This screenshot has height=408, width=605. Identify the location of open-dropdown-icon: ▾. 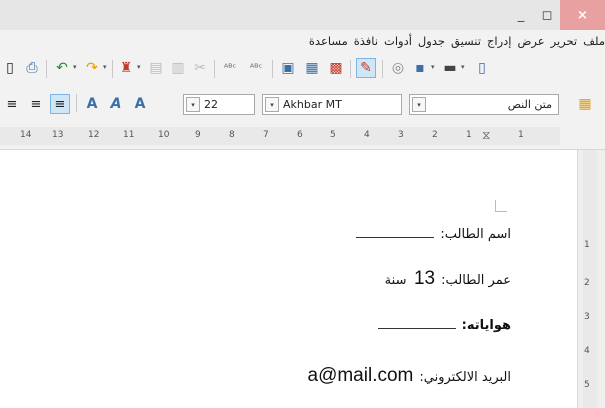
(463, 67).